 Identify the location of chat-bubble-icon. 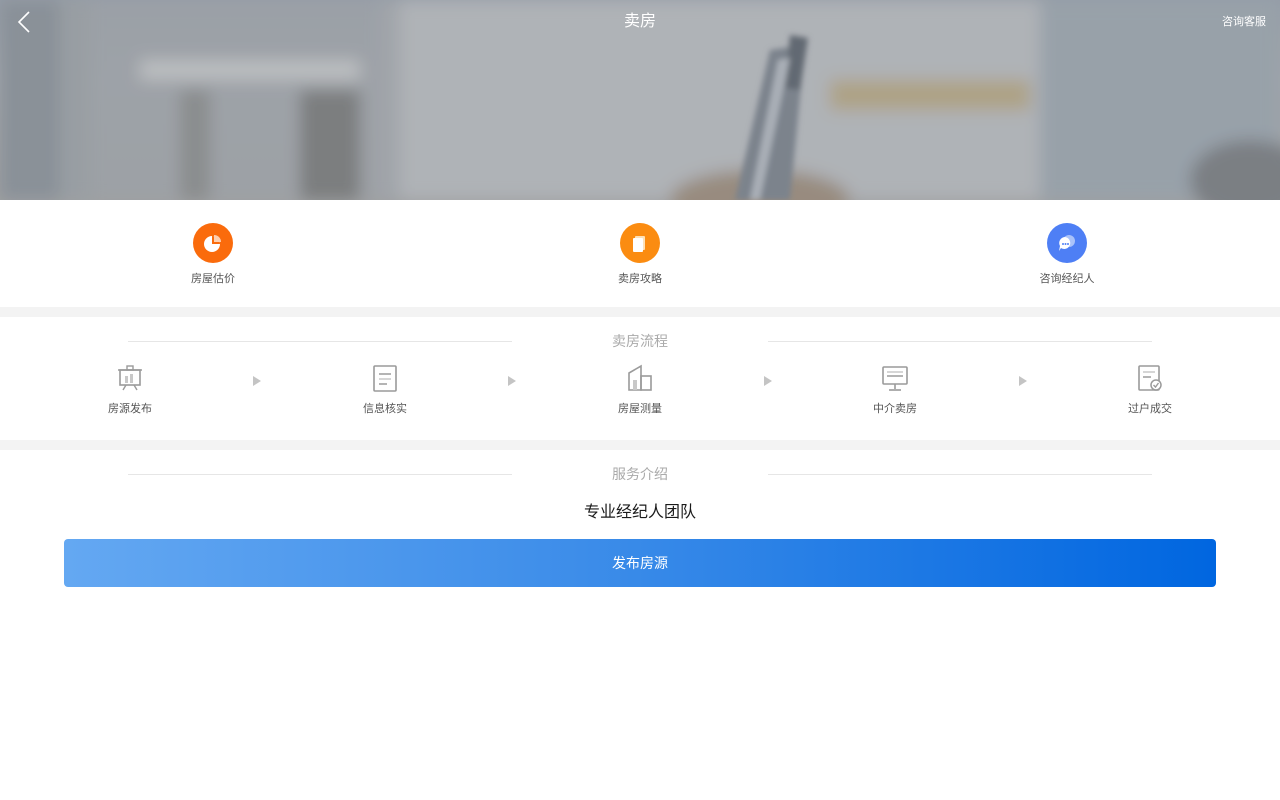
(1067, 243).